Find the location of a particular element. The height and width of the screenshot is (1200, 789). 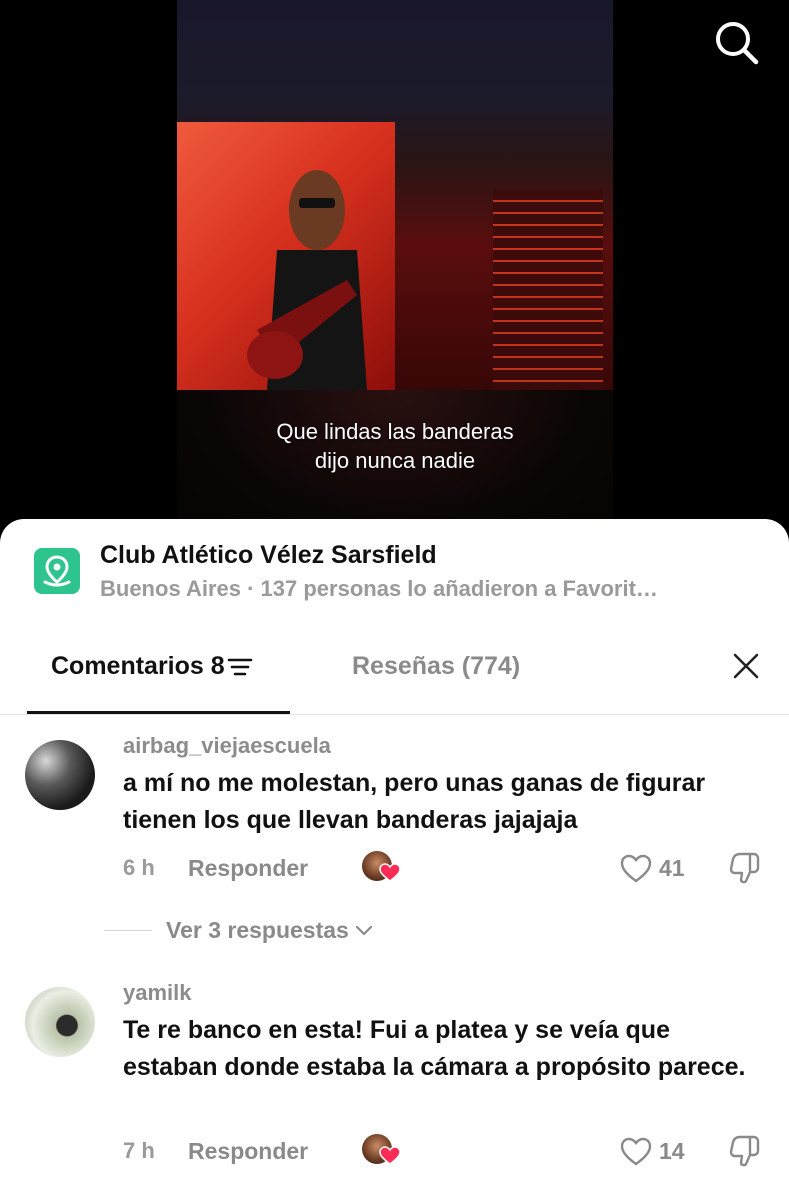

search-icon is located at coordinates (736, 42).